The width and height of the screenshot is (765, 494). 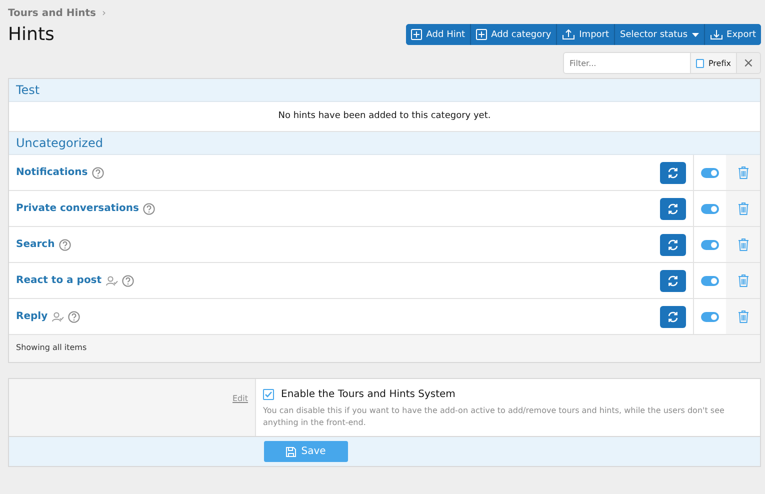 What do you see at coordinates (291, 451) in the screenshot?
I see `save-icon` at bounding box center [291, 451].